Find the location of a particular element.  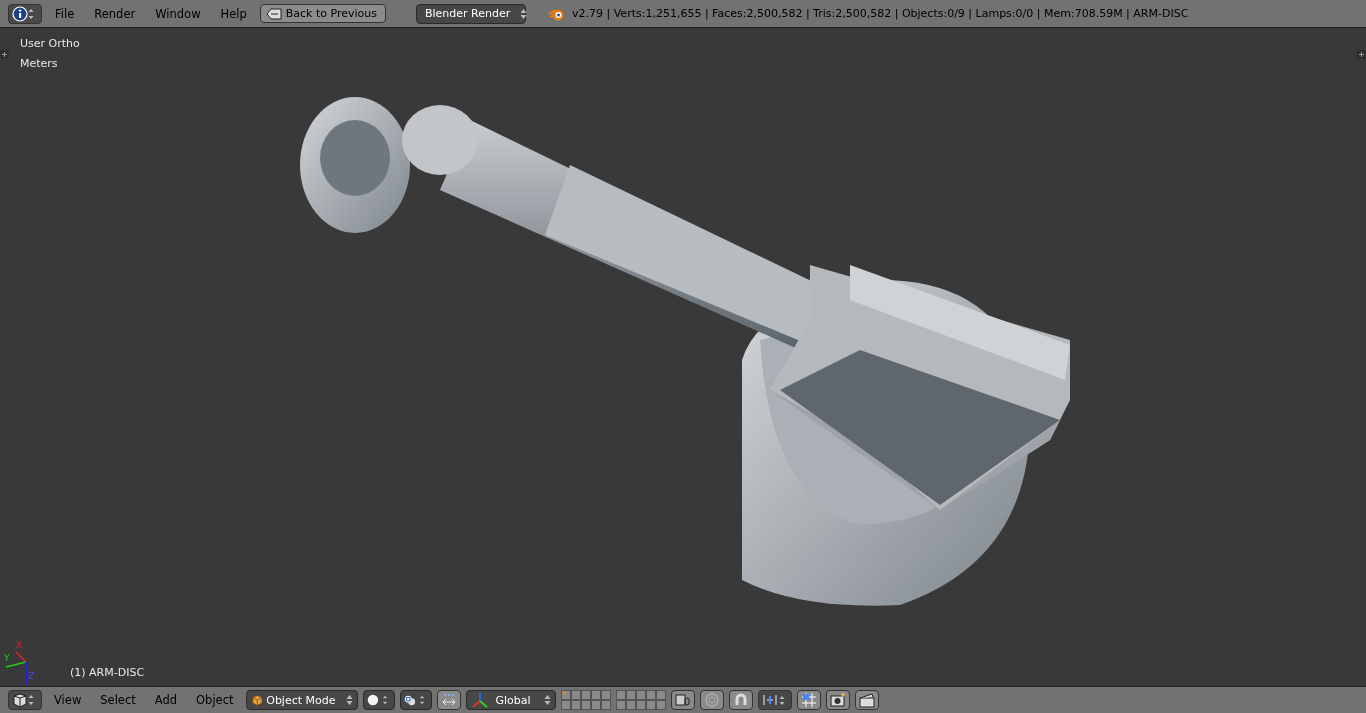

cube-link-icon is located at coordinates (682, 700).